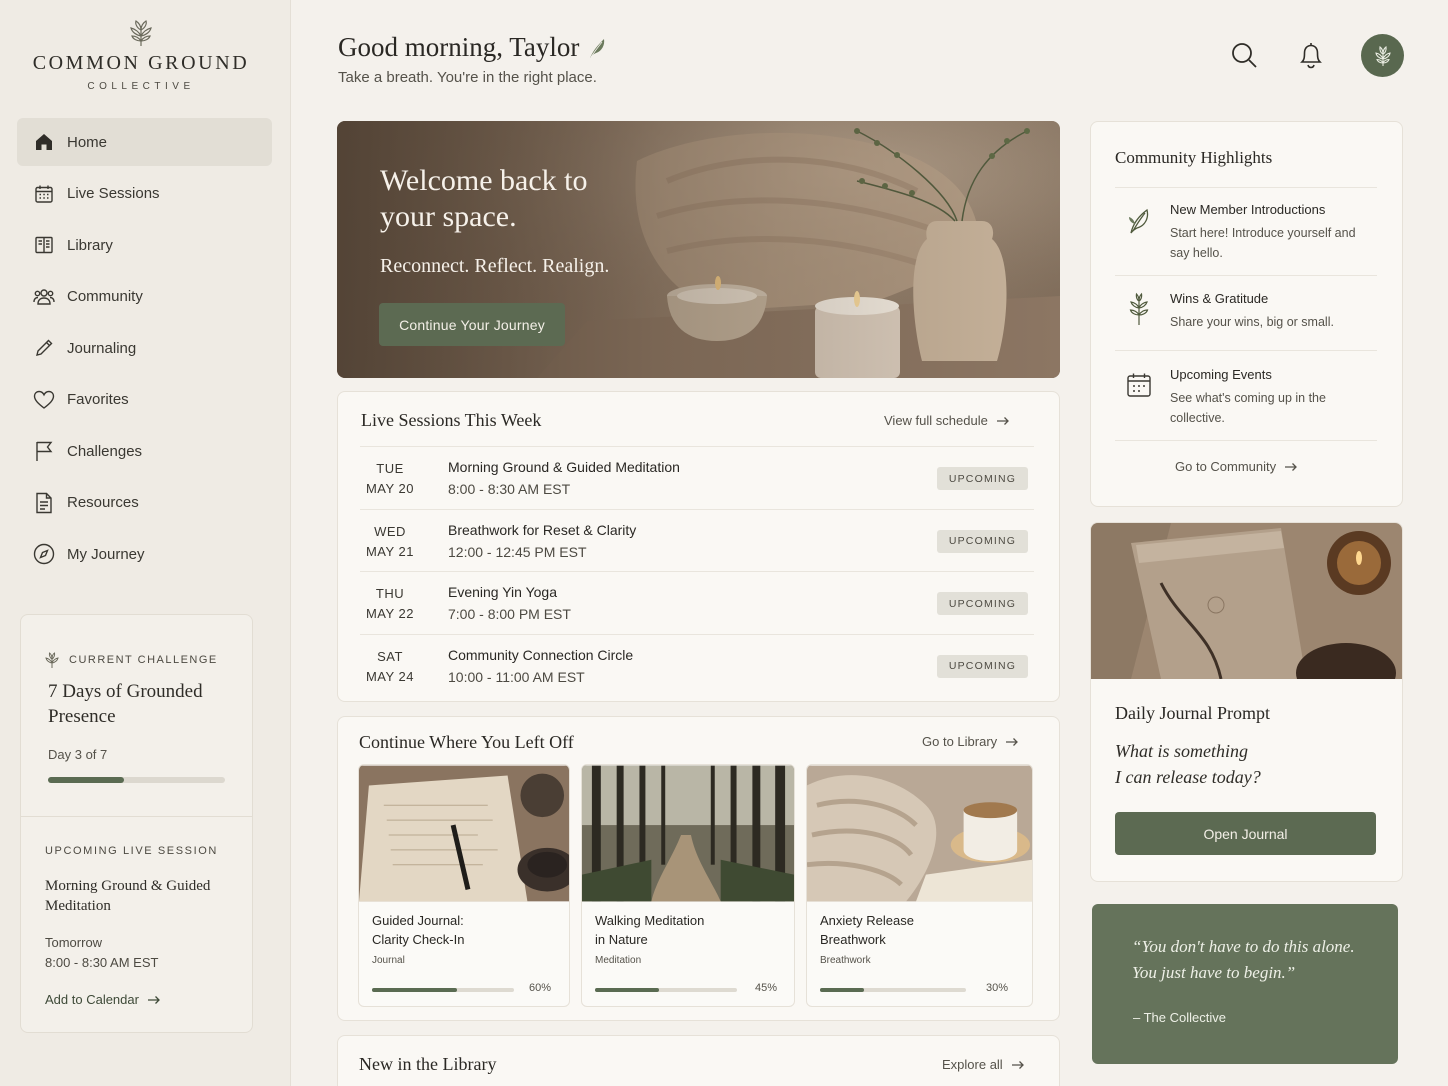  Describe the element at coordinates (105, 296) in the screenshot. I see `sidebar-item-label: Community` at that location.